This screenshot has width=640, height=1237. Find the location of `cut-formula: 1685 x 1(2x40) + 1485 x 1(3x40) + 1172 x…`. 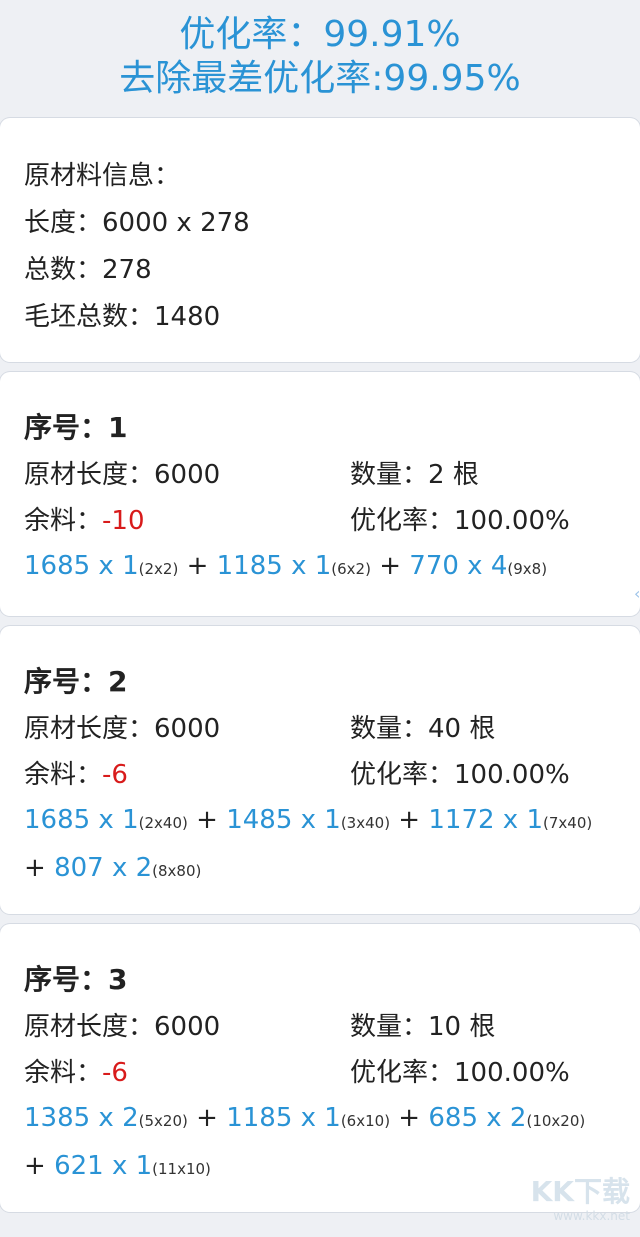

cut-formula: 1685 x 1(2x40) + 1485 x 1(3x40) + 1172 x… is located at coordinates (320, 846).